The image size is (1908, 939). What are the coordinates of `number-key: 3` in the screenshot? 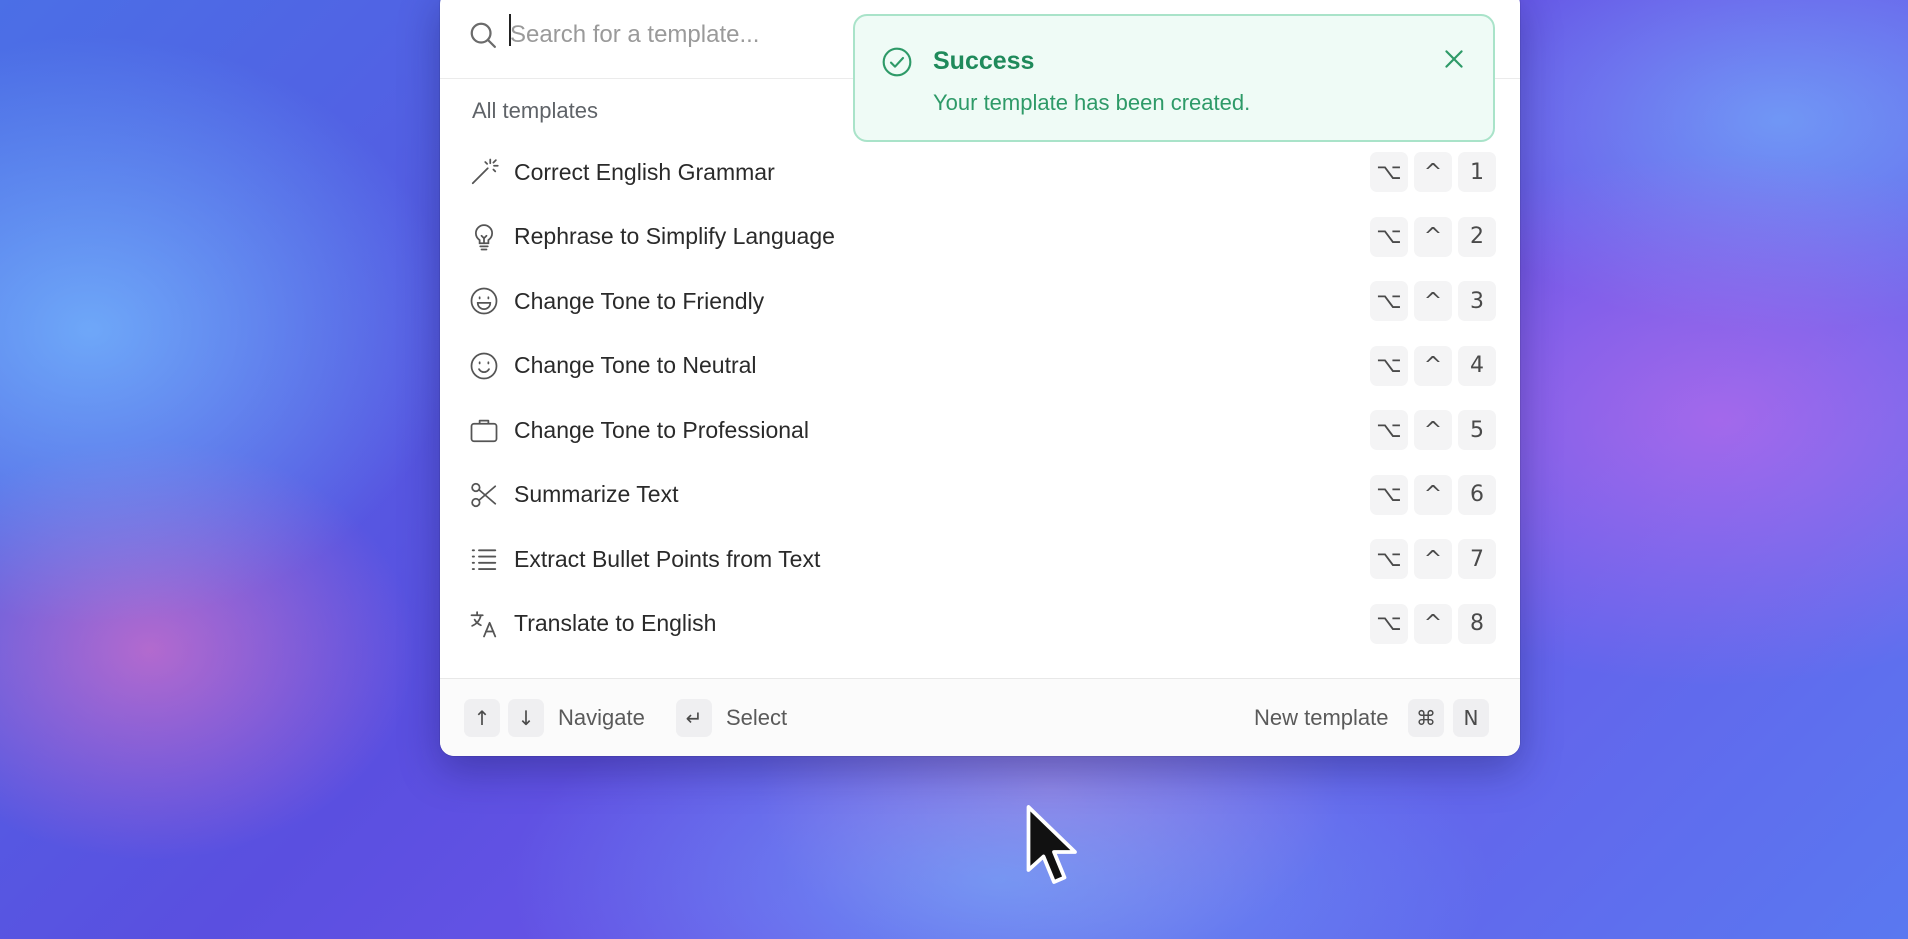 It's located at (1477, 301).